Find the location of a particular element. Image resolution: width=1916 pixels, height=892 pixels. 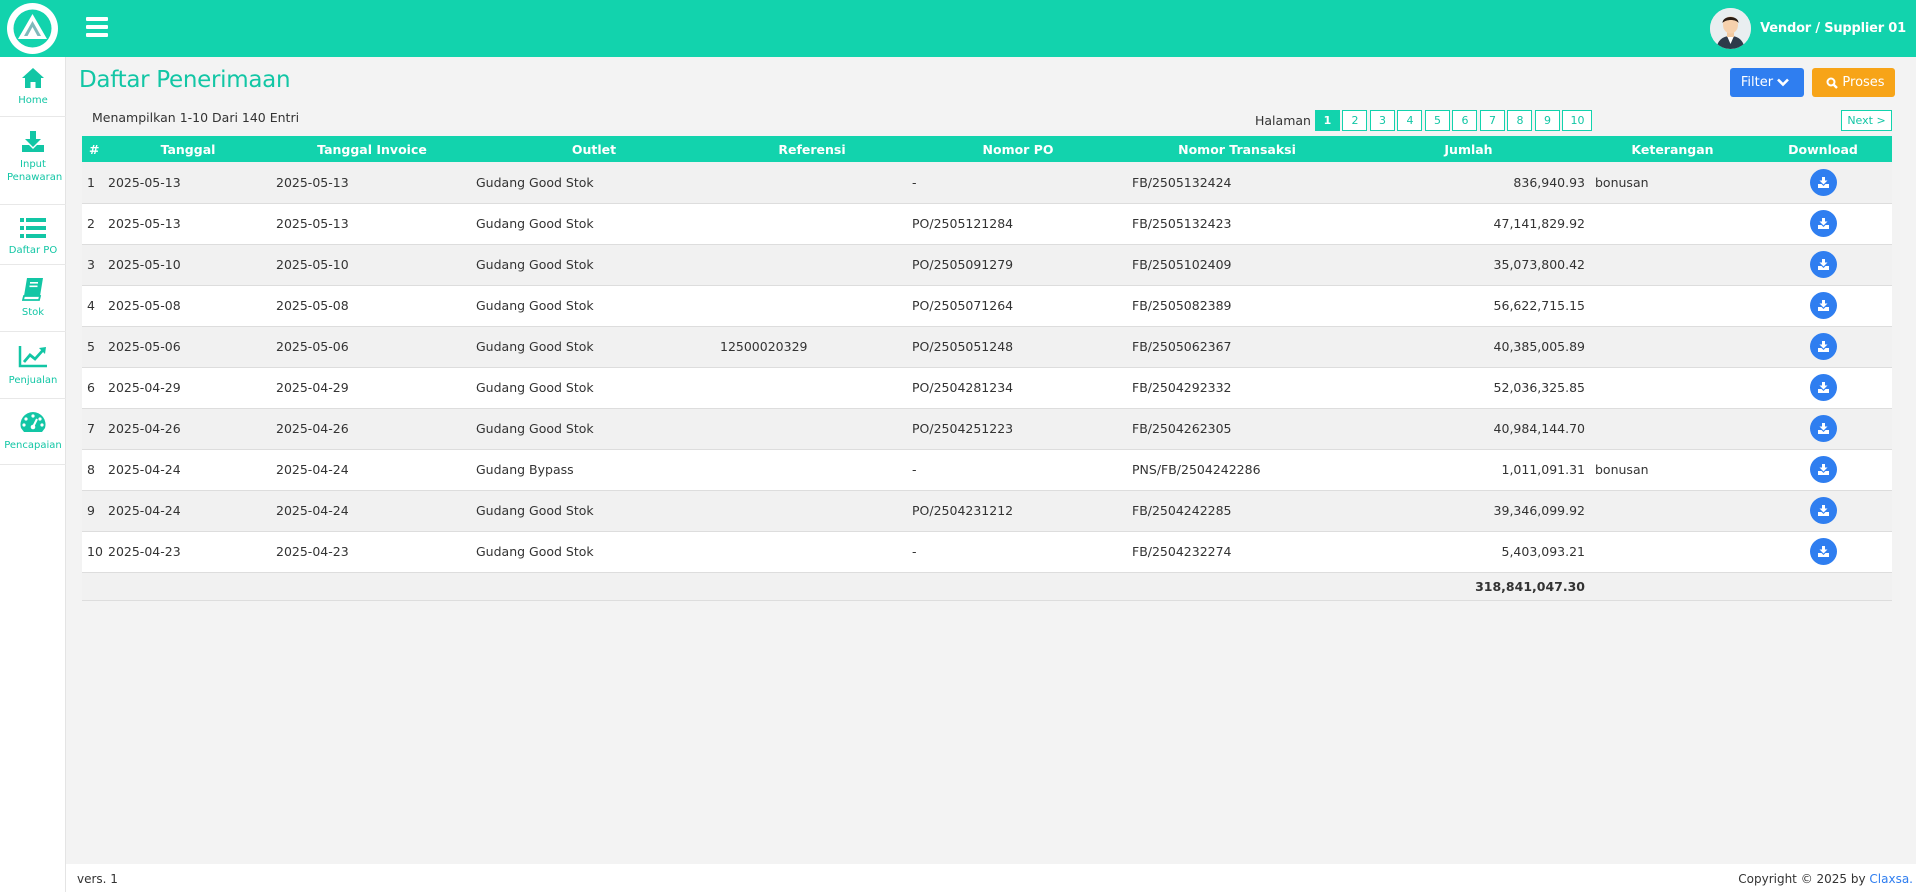

sidebar-item-label: Stok is located at coordinates (33, 312).